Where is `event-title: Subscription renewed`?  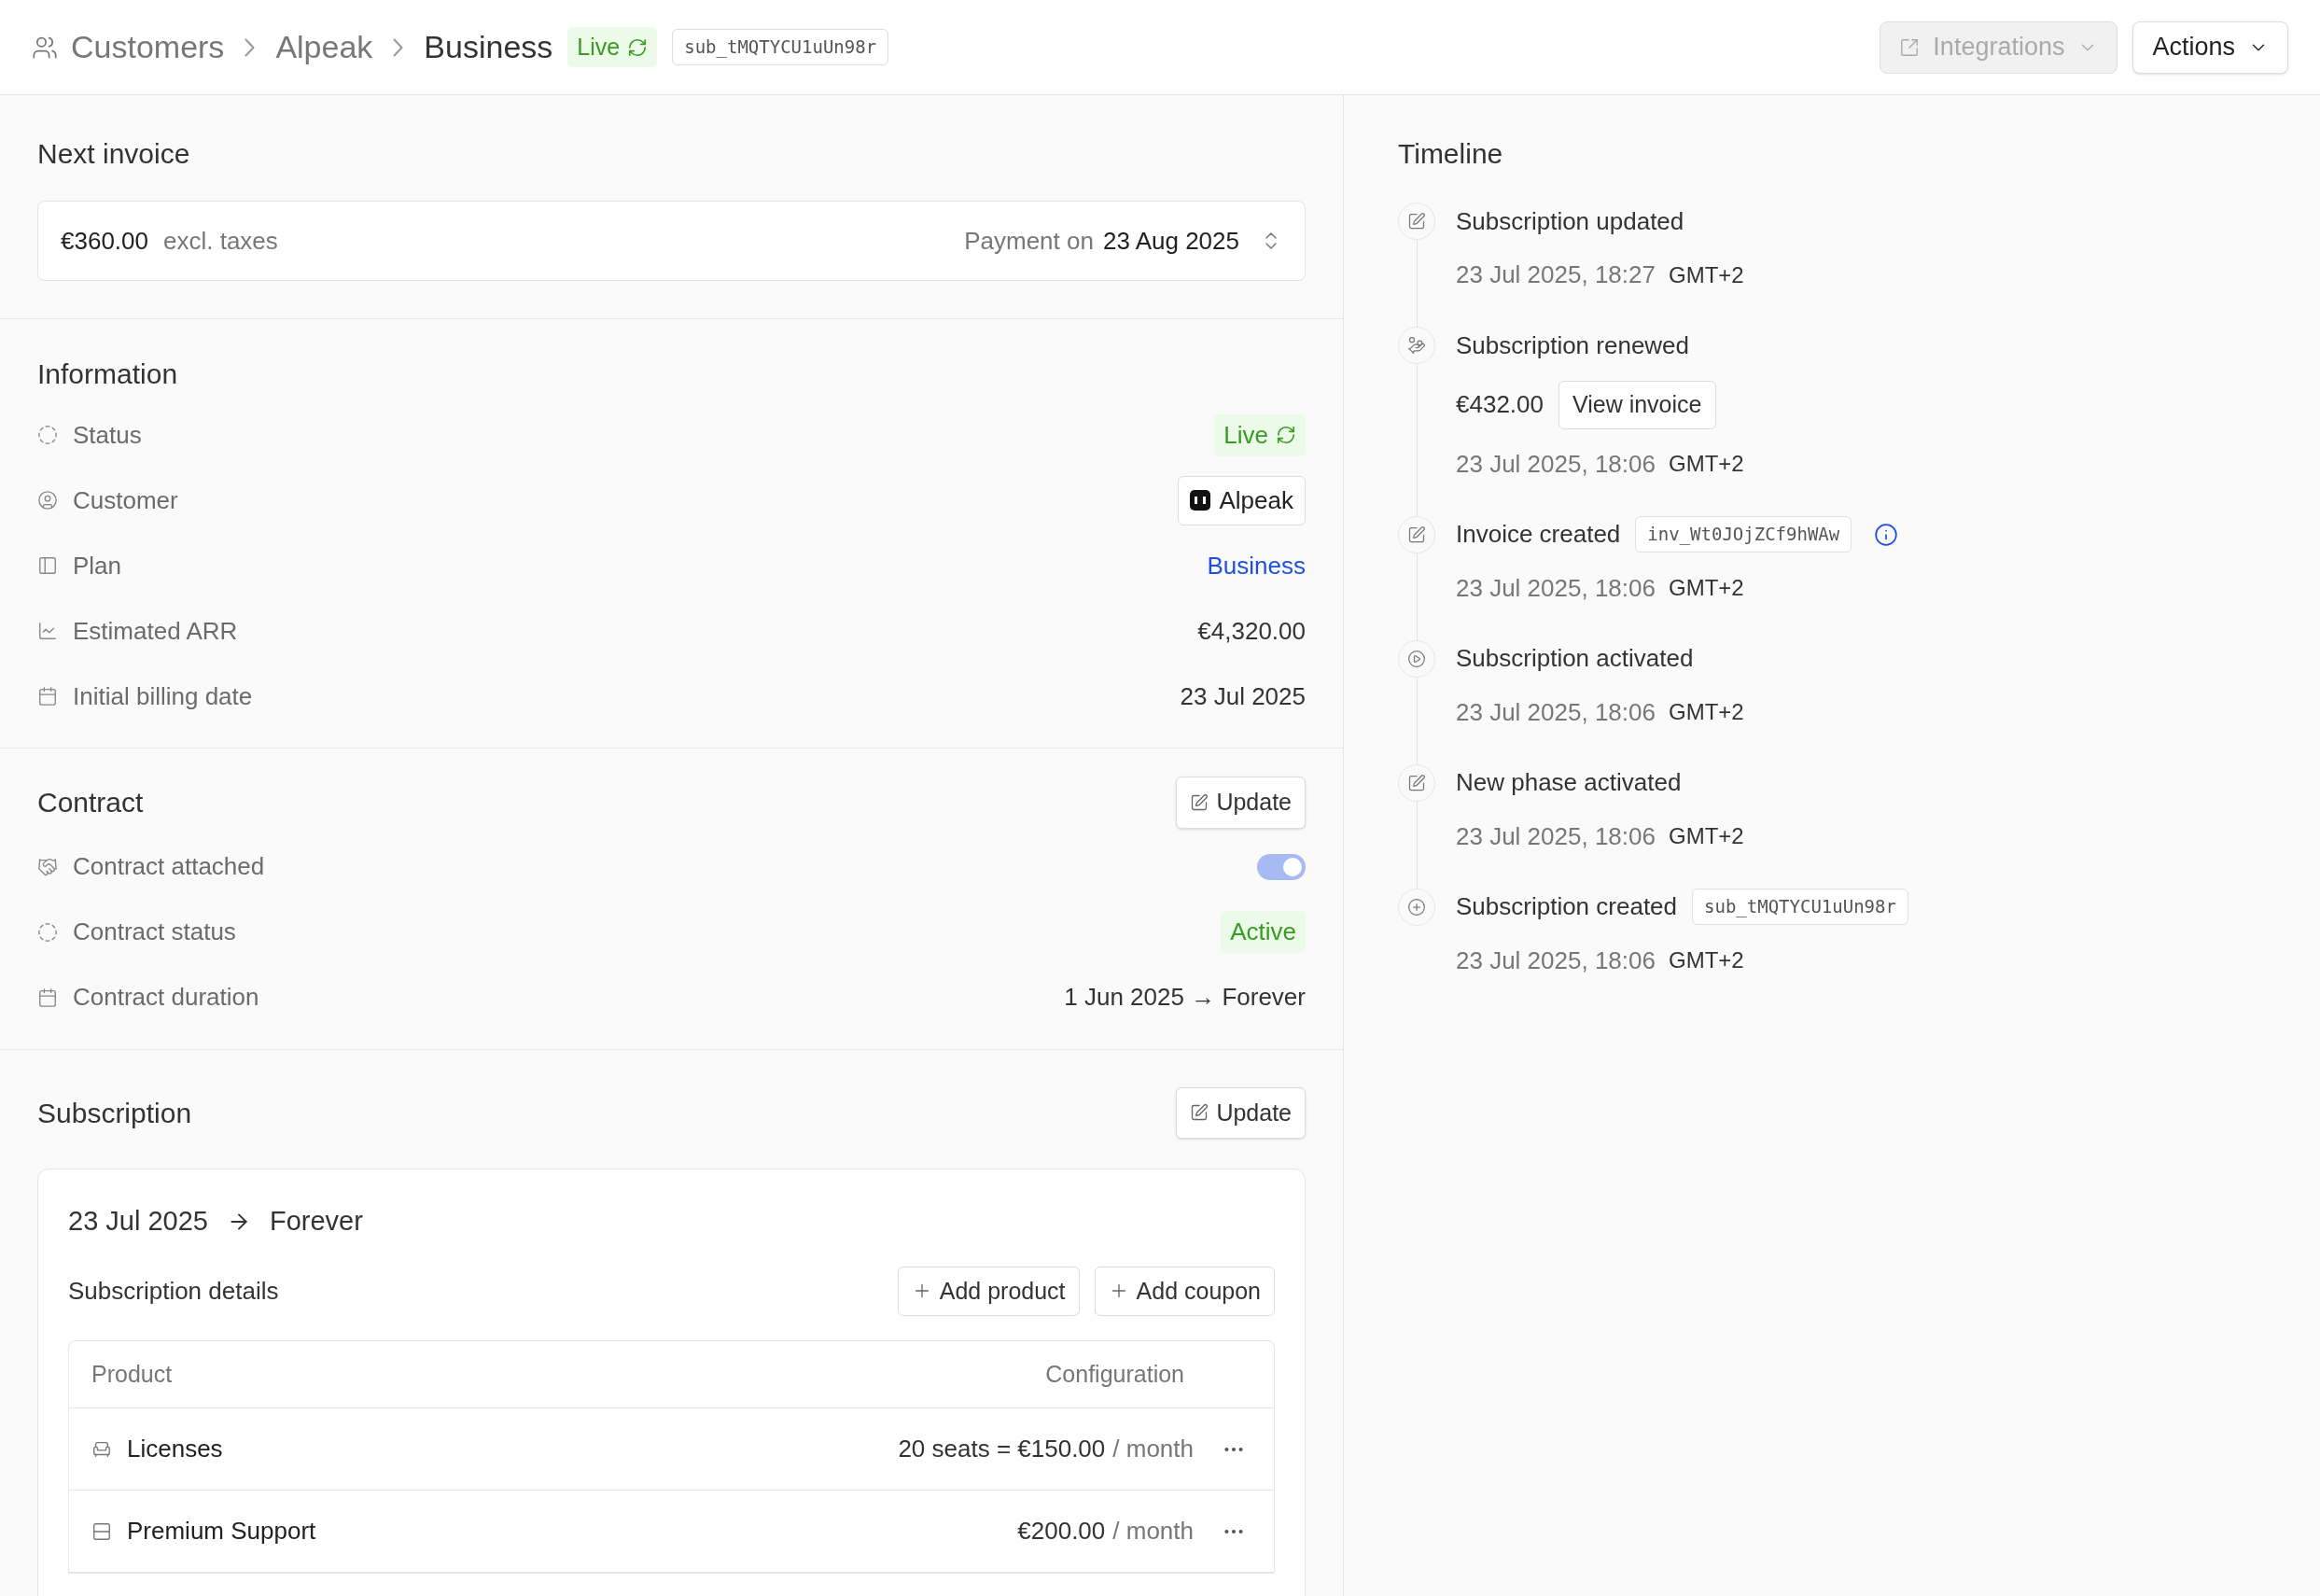 event-title: Subscription renewed is located at coordinates (1573, 345).